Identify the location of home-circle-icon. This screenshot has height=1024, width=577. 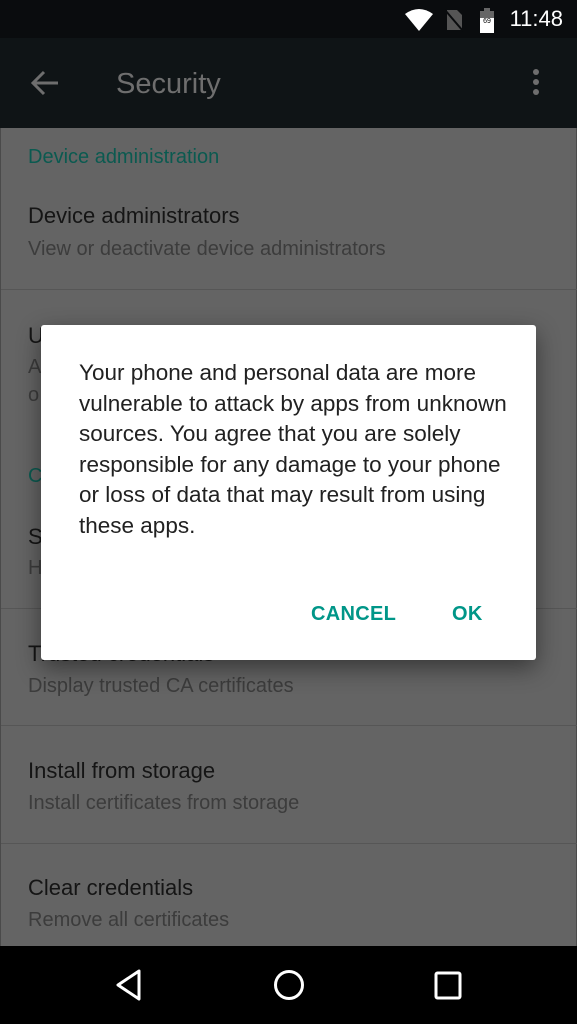
(289, 985).